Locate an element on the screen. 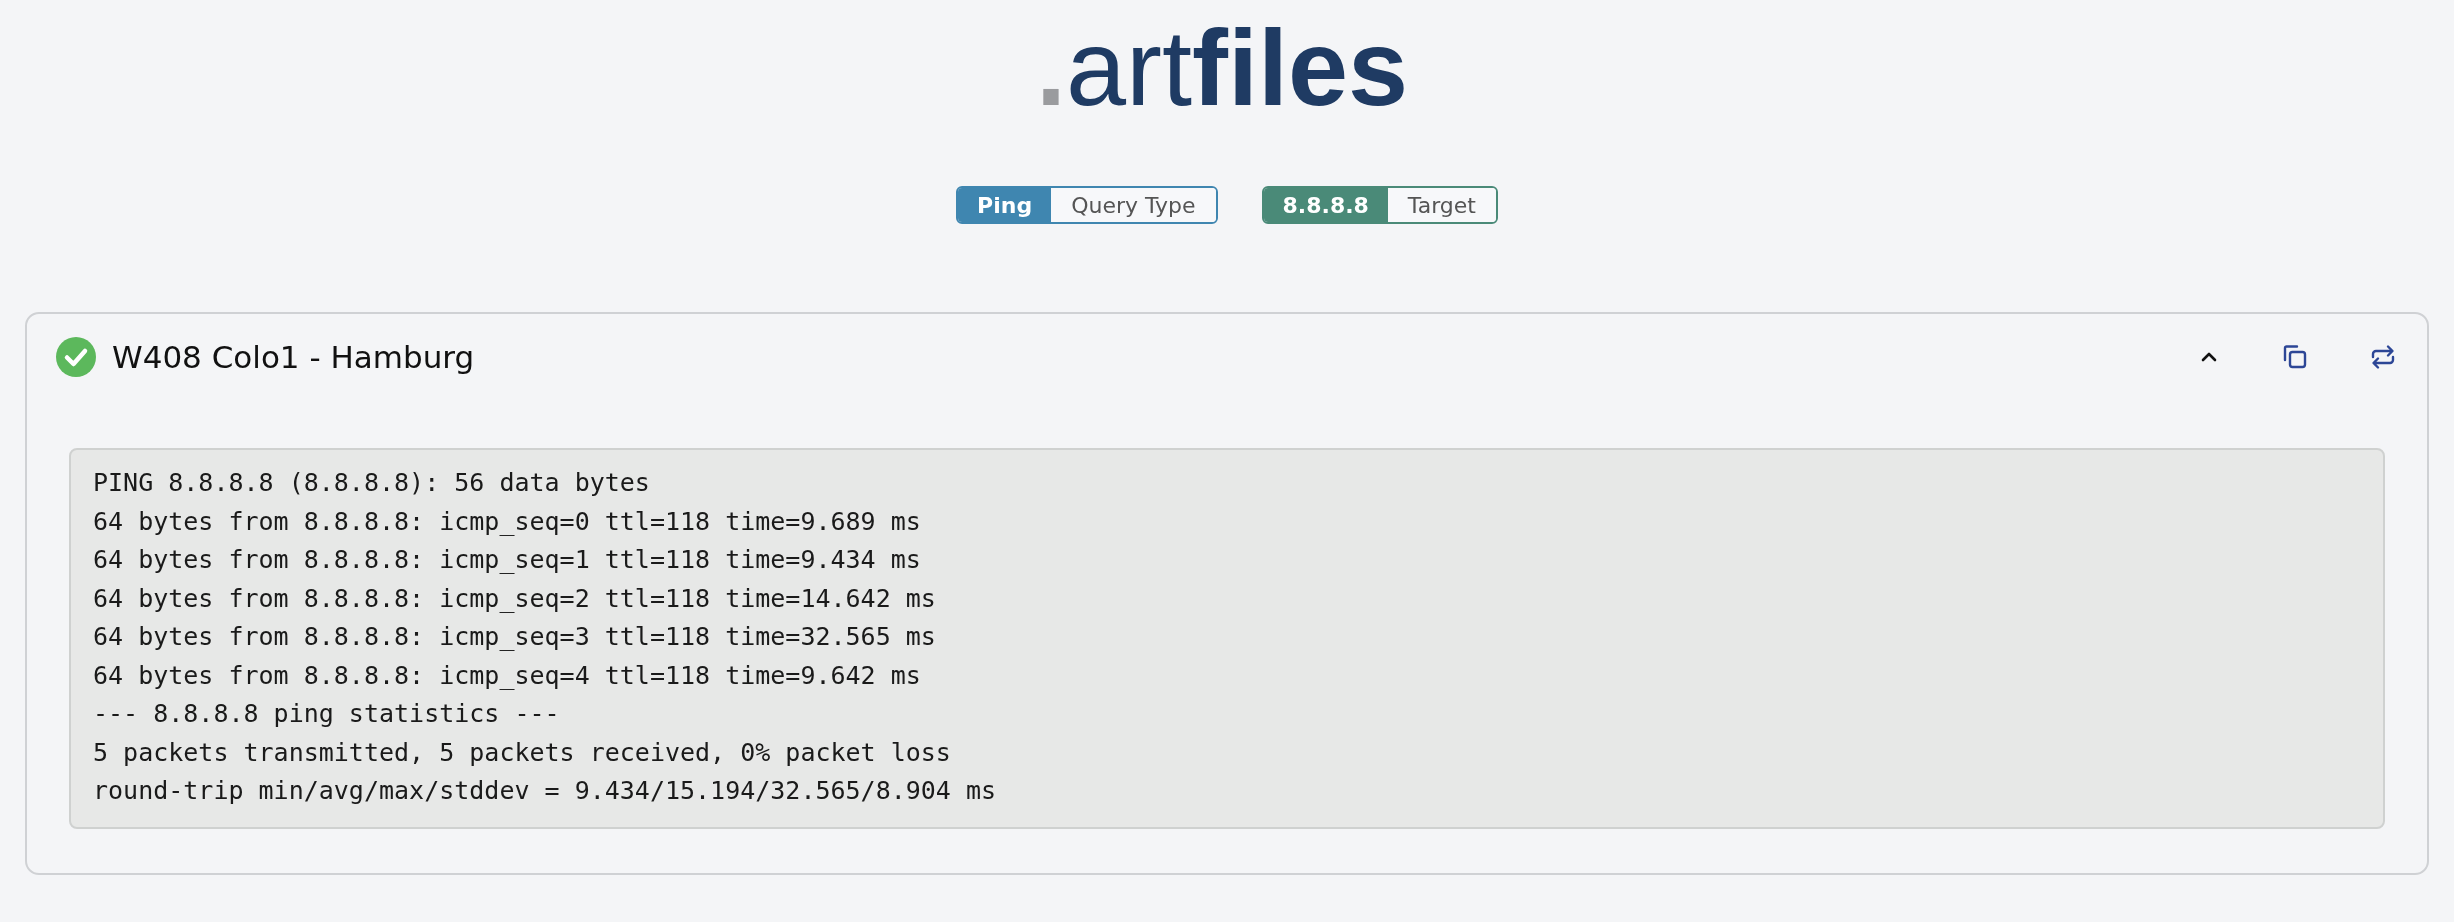 Image resolution: width=2454 pixels, height=922 pixels. logo: .artfiles is located at coordinates (1222, 68).